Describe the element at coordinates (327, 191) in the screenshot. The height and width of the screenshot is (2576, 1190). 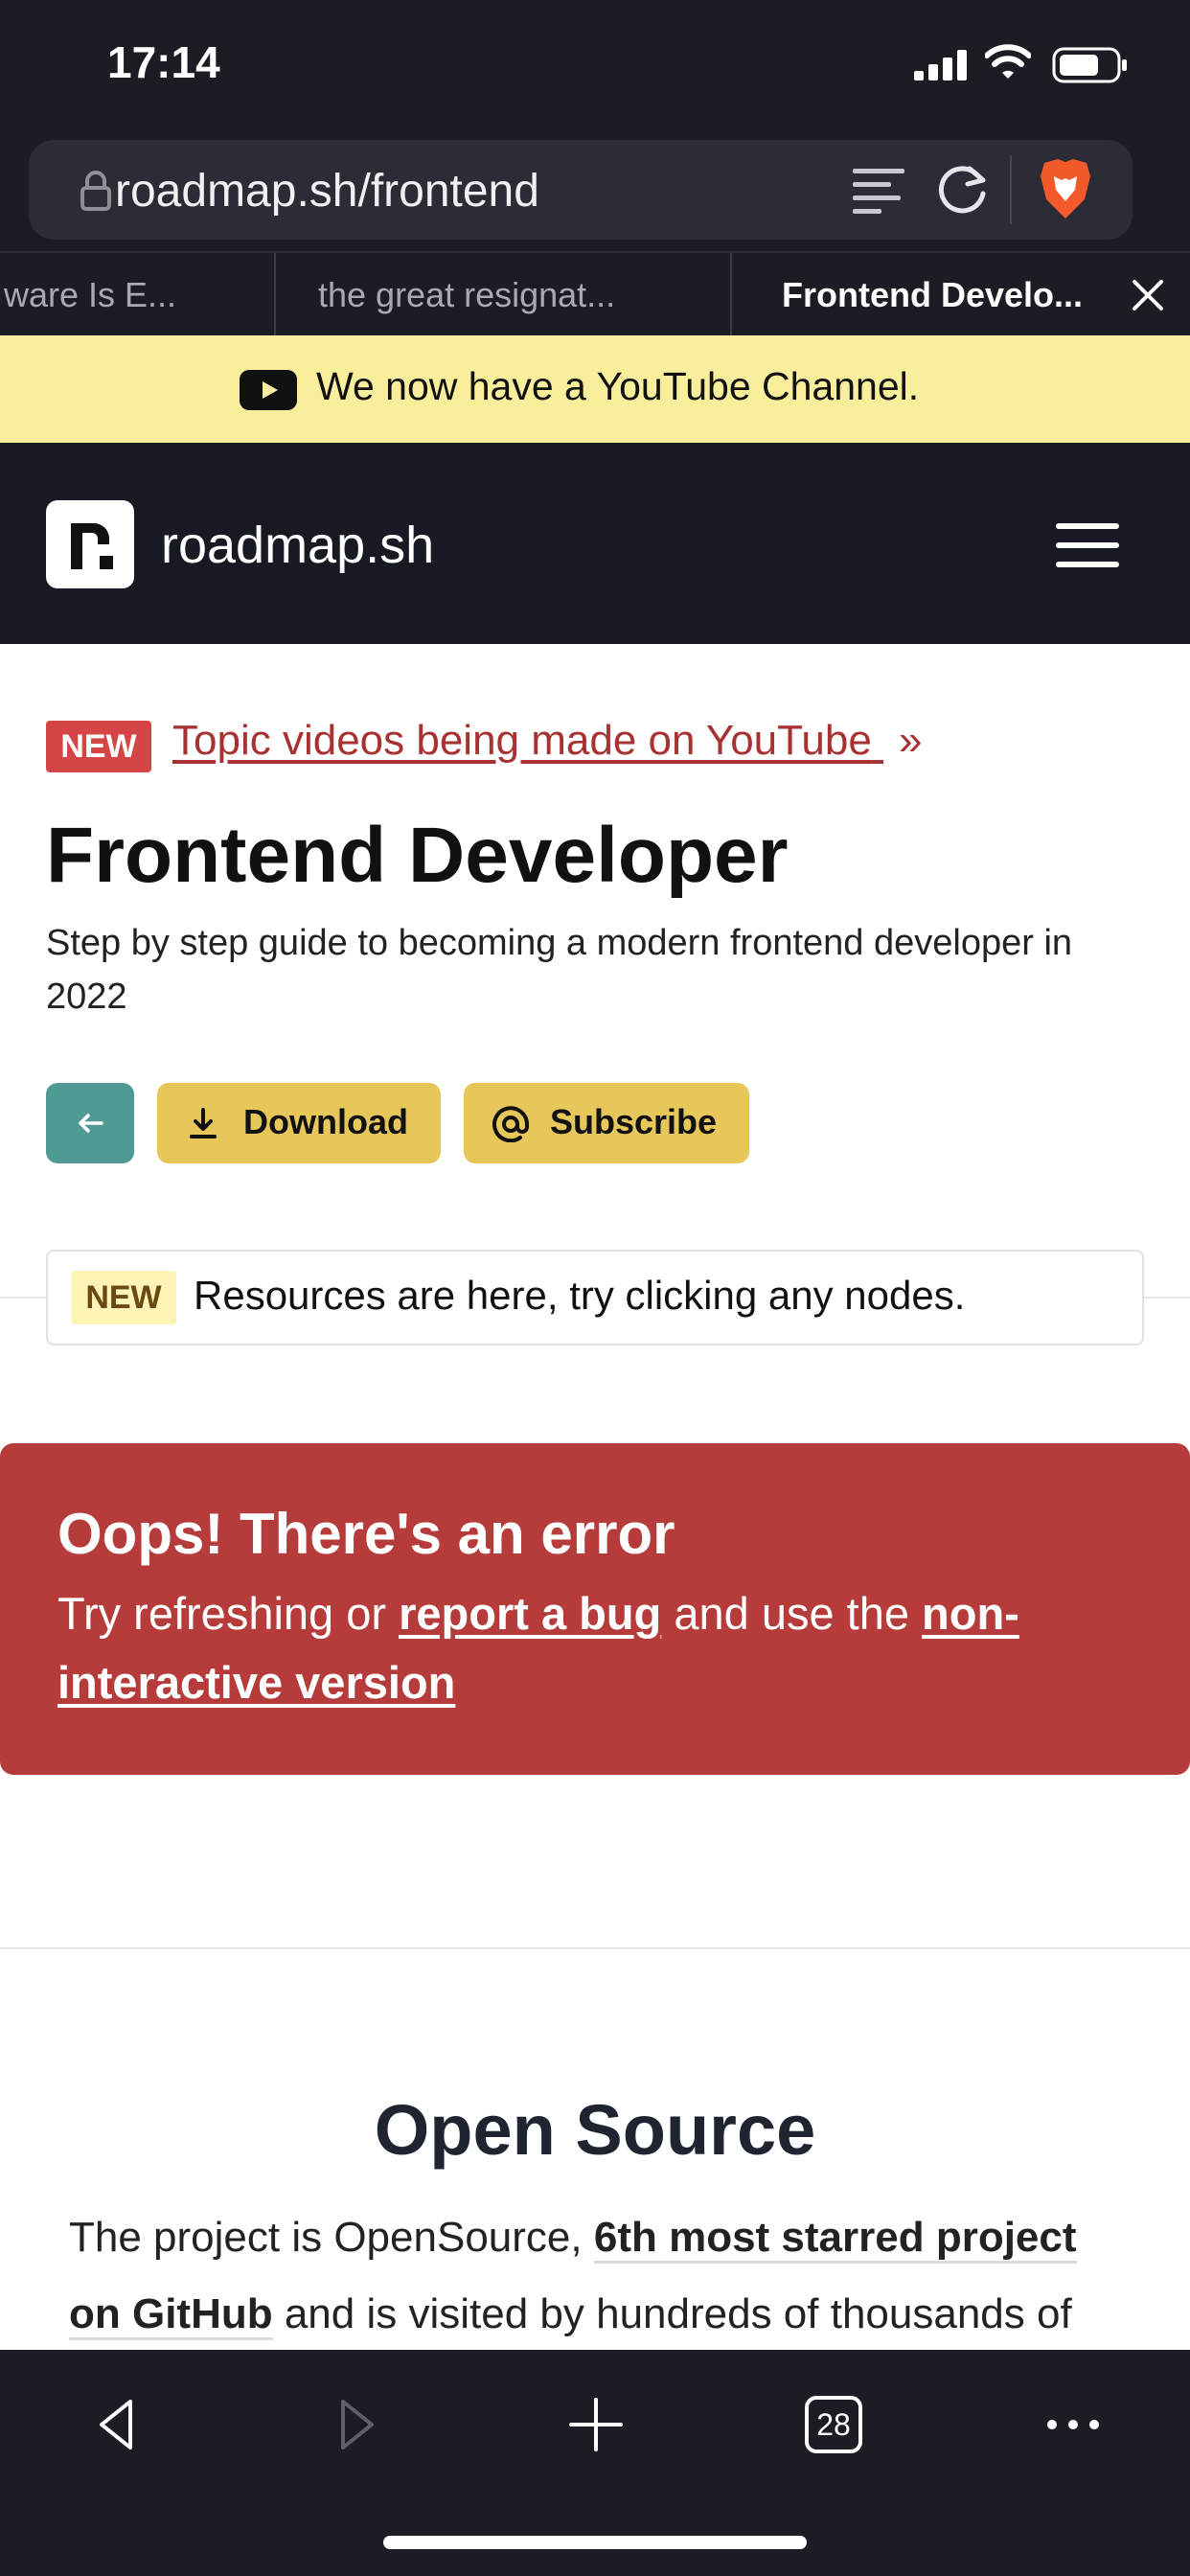
I see `url-text: roadmap.sh/frontend` at that location.